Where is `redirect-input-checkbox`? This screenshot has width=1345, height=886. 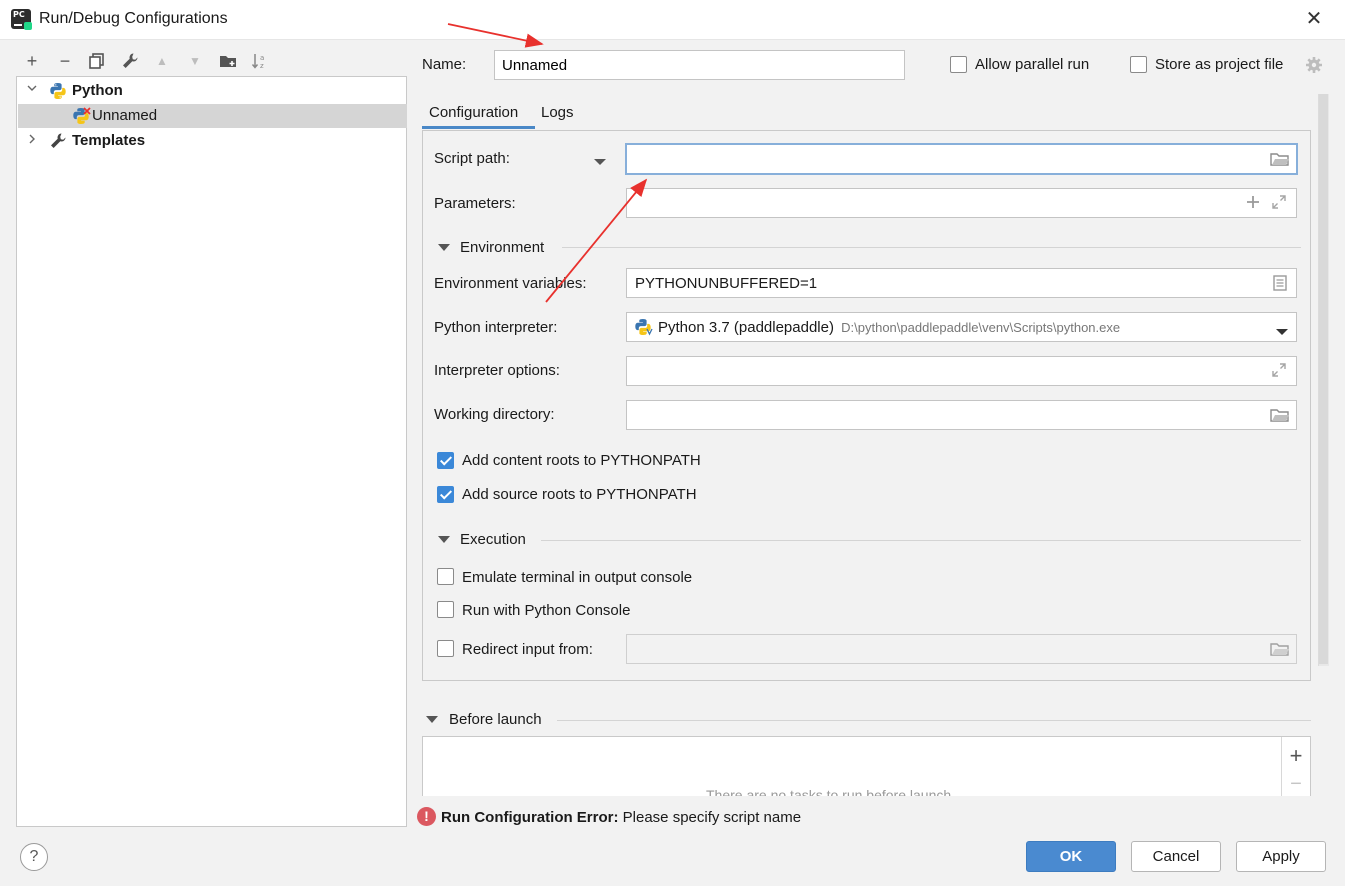
redirect-input-checkbox is located at coordinates (445, 648).